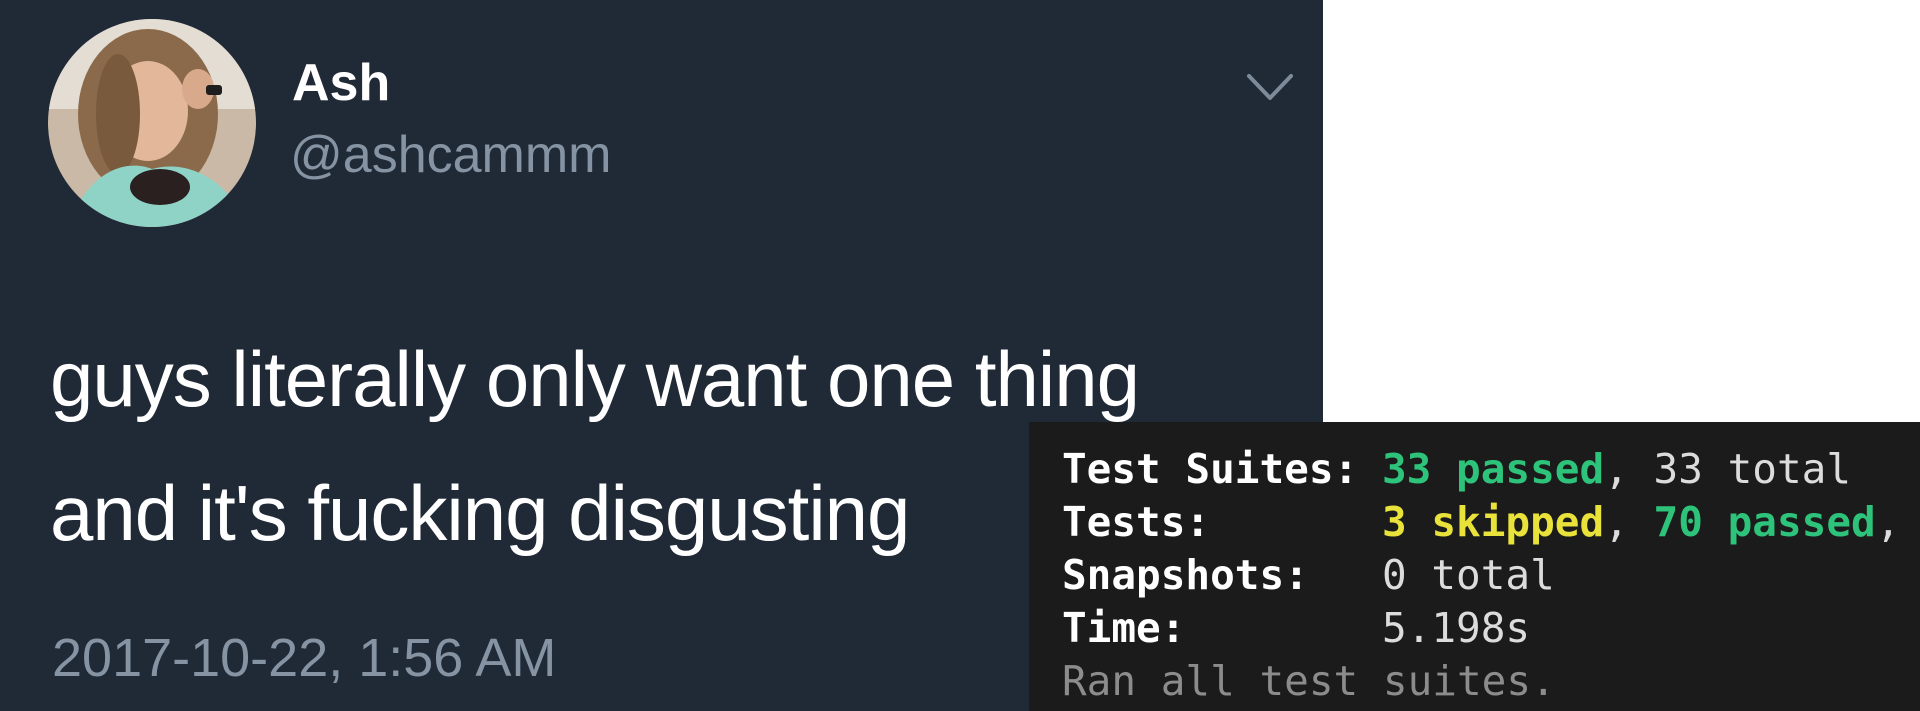 The width and height of the screenshot is (1920, 711). Describe the element at coordinates (341, 83) in the screenshot. I see `display-name: Ash` at that location.